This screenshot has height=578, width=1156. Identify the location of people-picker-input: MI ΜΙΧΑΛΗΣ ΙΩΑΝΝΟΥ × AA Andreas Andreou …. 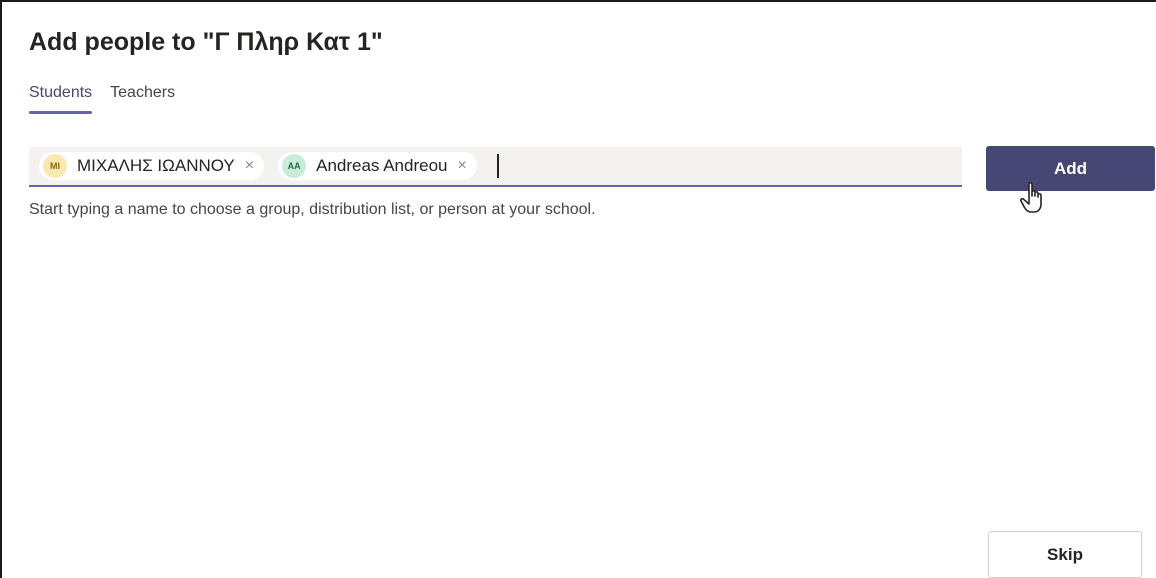
(495, 167).